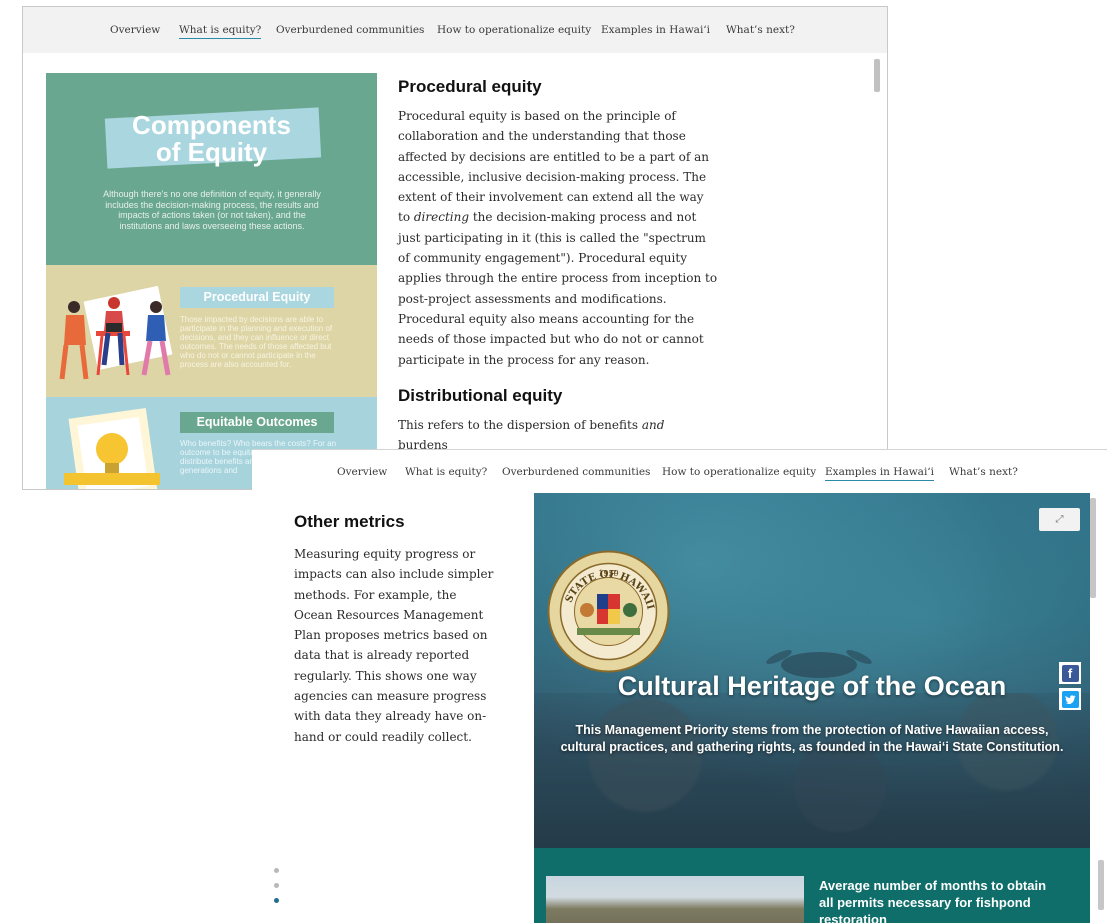 The height and width of the screenshot is (923, 1107). Describe the element at coordinates (257, 422) in the screenshot. I see `equitable-outcomes-label: Equitable Outcomes` at that location.